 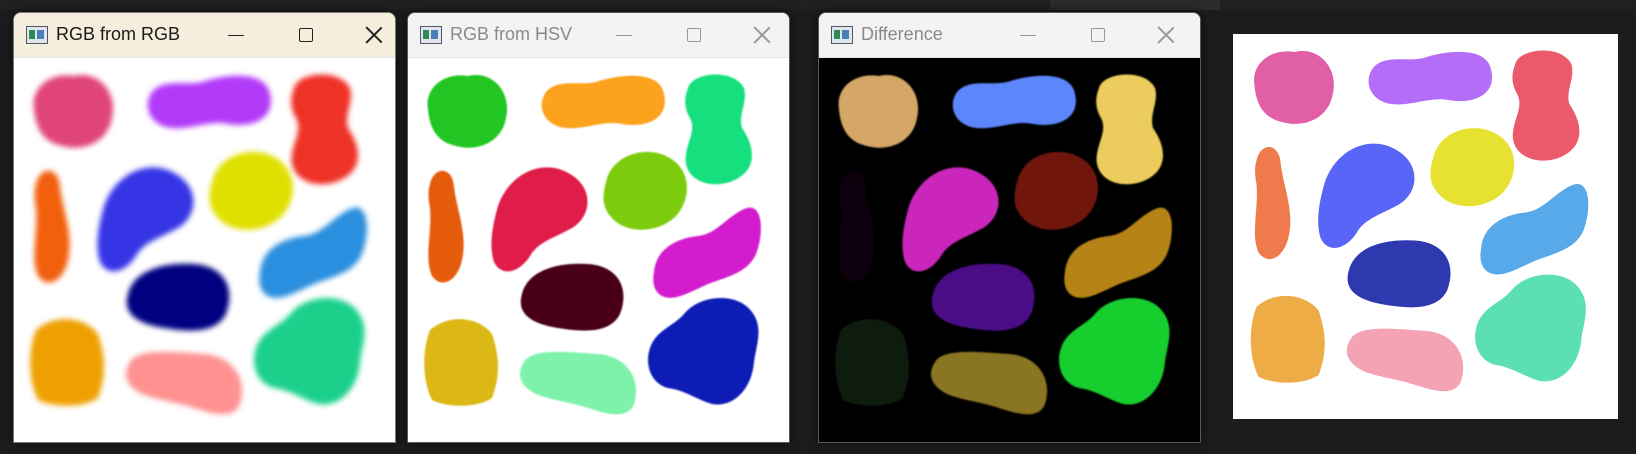 I want to click on window-title: RGB from RGB, so click(x=118, y=34).